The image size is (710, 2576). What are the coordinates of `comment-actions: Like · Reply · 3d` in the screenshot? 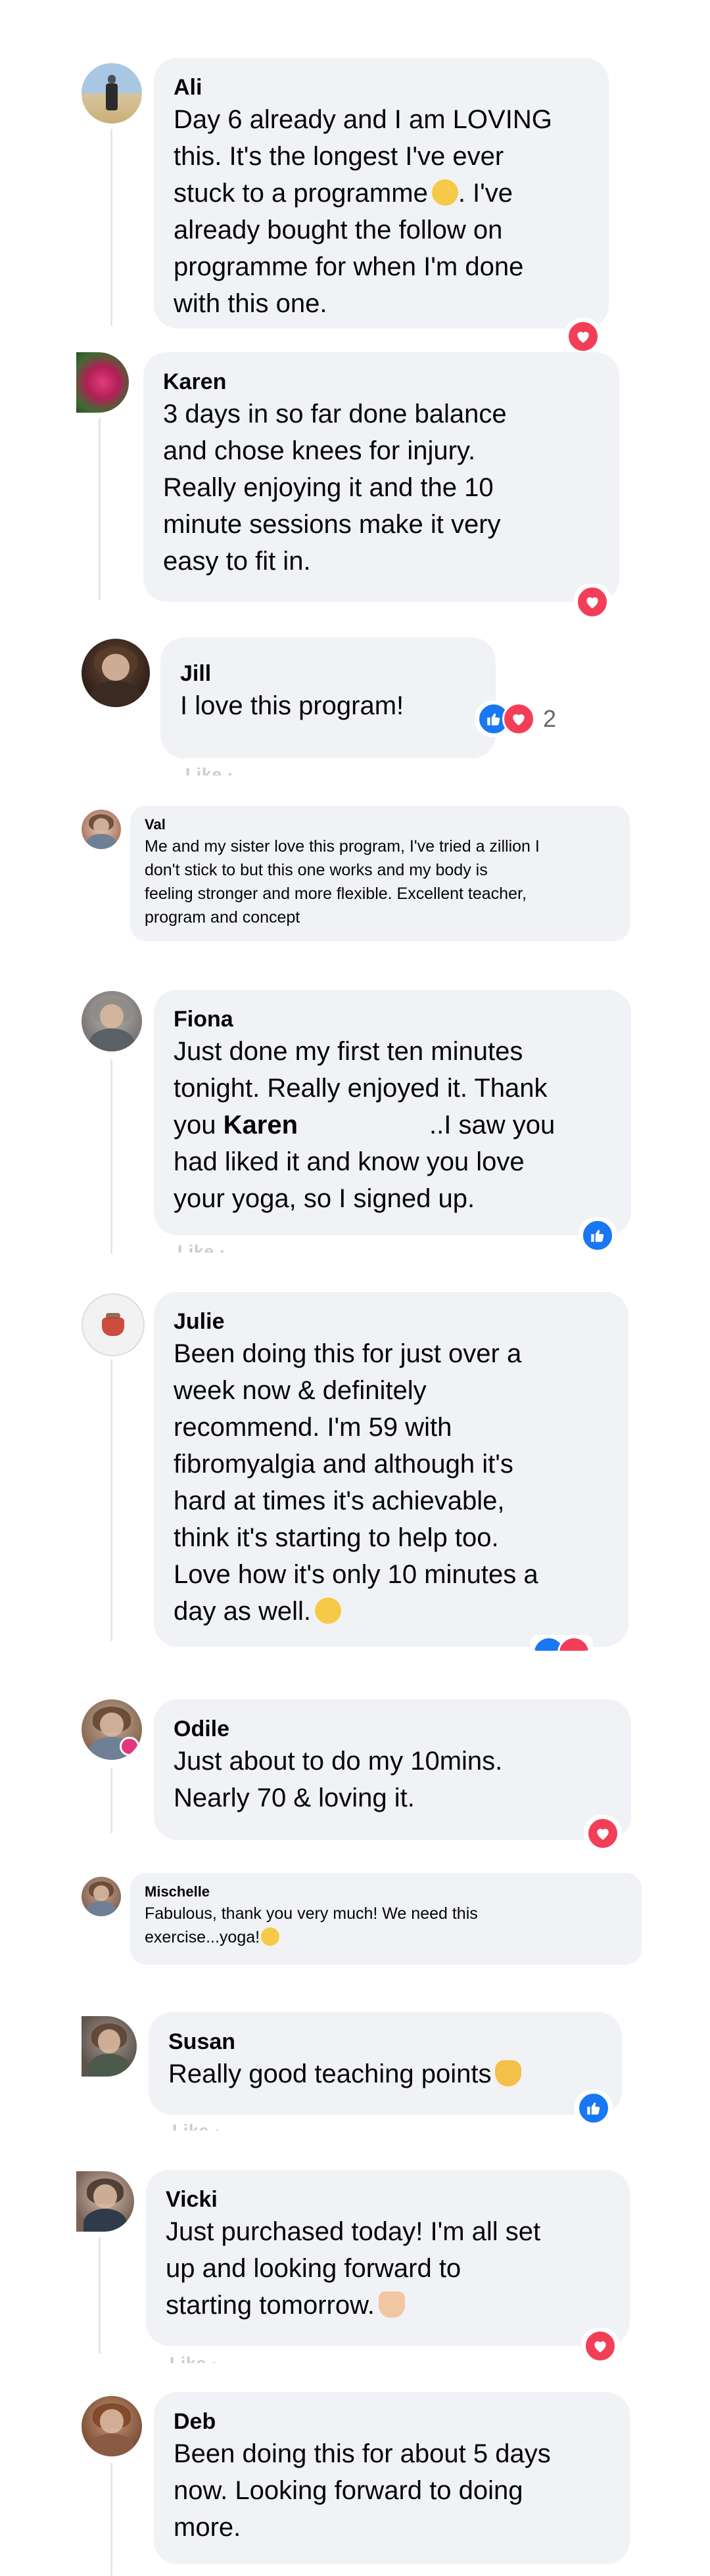 It's located at (202, 1246).